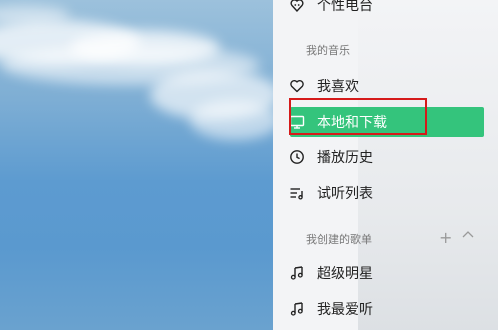 Image resolution: width=498 pixels, height=330 pixels. I want to click on sidebar-item-trial-list: 试听列表, so click(387, 193).